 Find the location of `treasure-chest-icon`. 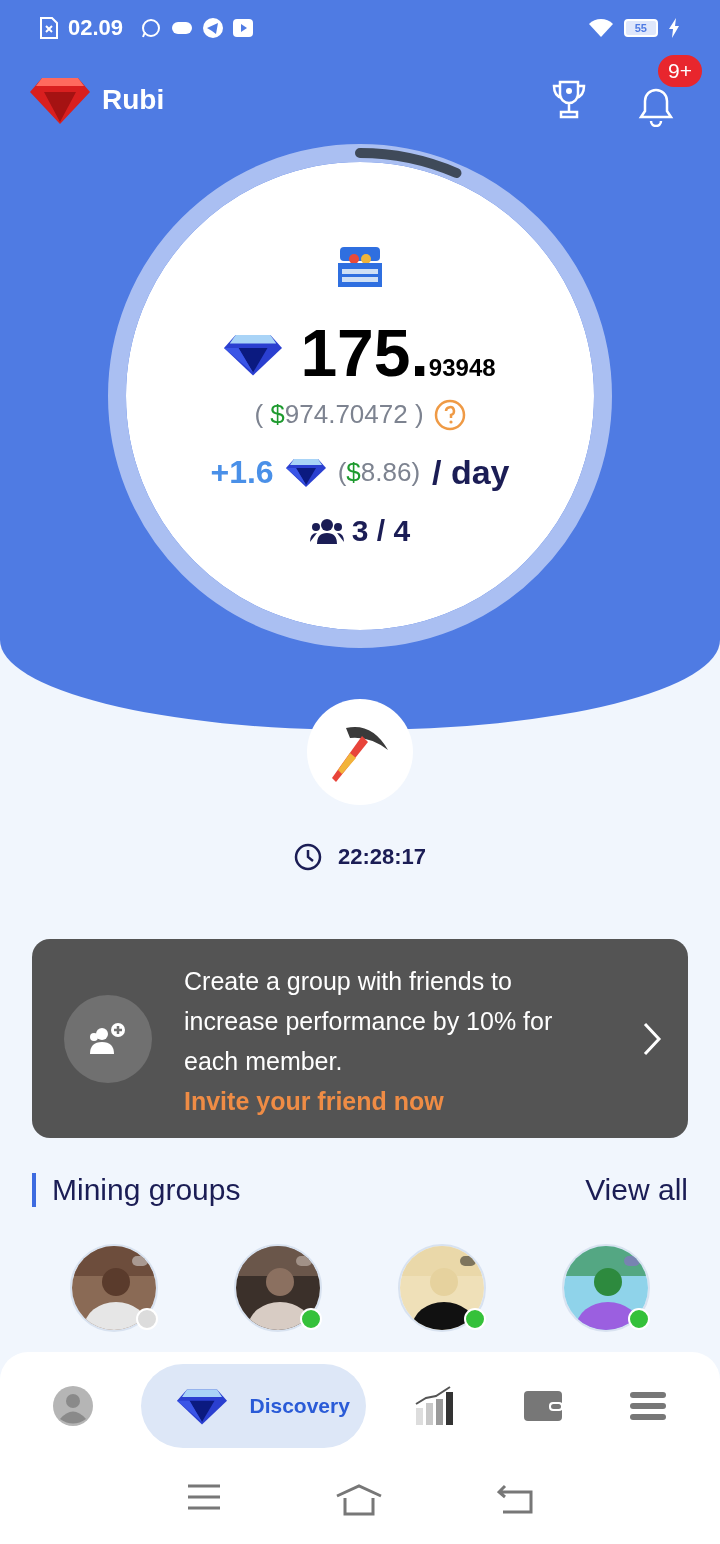

treasure-chest-icon is located at coordinates (360, 266).